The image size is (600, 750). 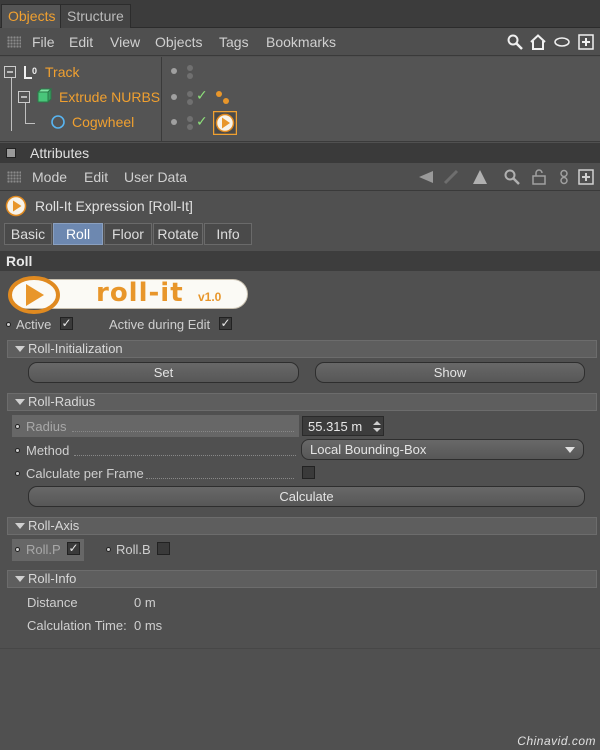 What do you see at coordinates (140, 293) in the screenshot?
I see `roll-it-logo-text: roll-it` at bounding box center [140, 293].